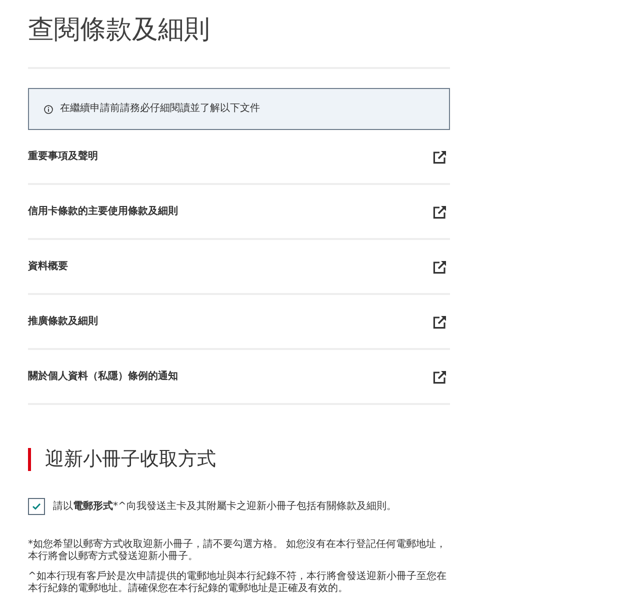  Describe the element at coordinates (48, 109) in the screenshot. I see `info-icon` at that location.